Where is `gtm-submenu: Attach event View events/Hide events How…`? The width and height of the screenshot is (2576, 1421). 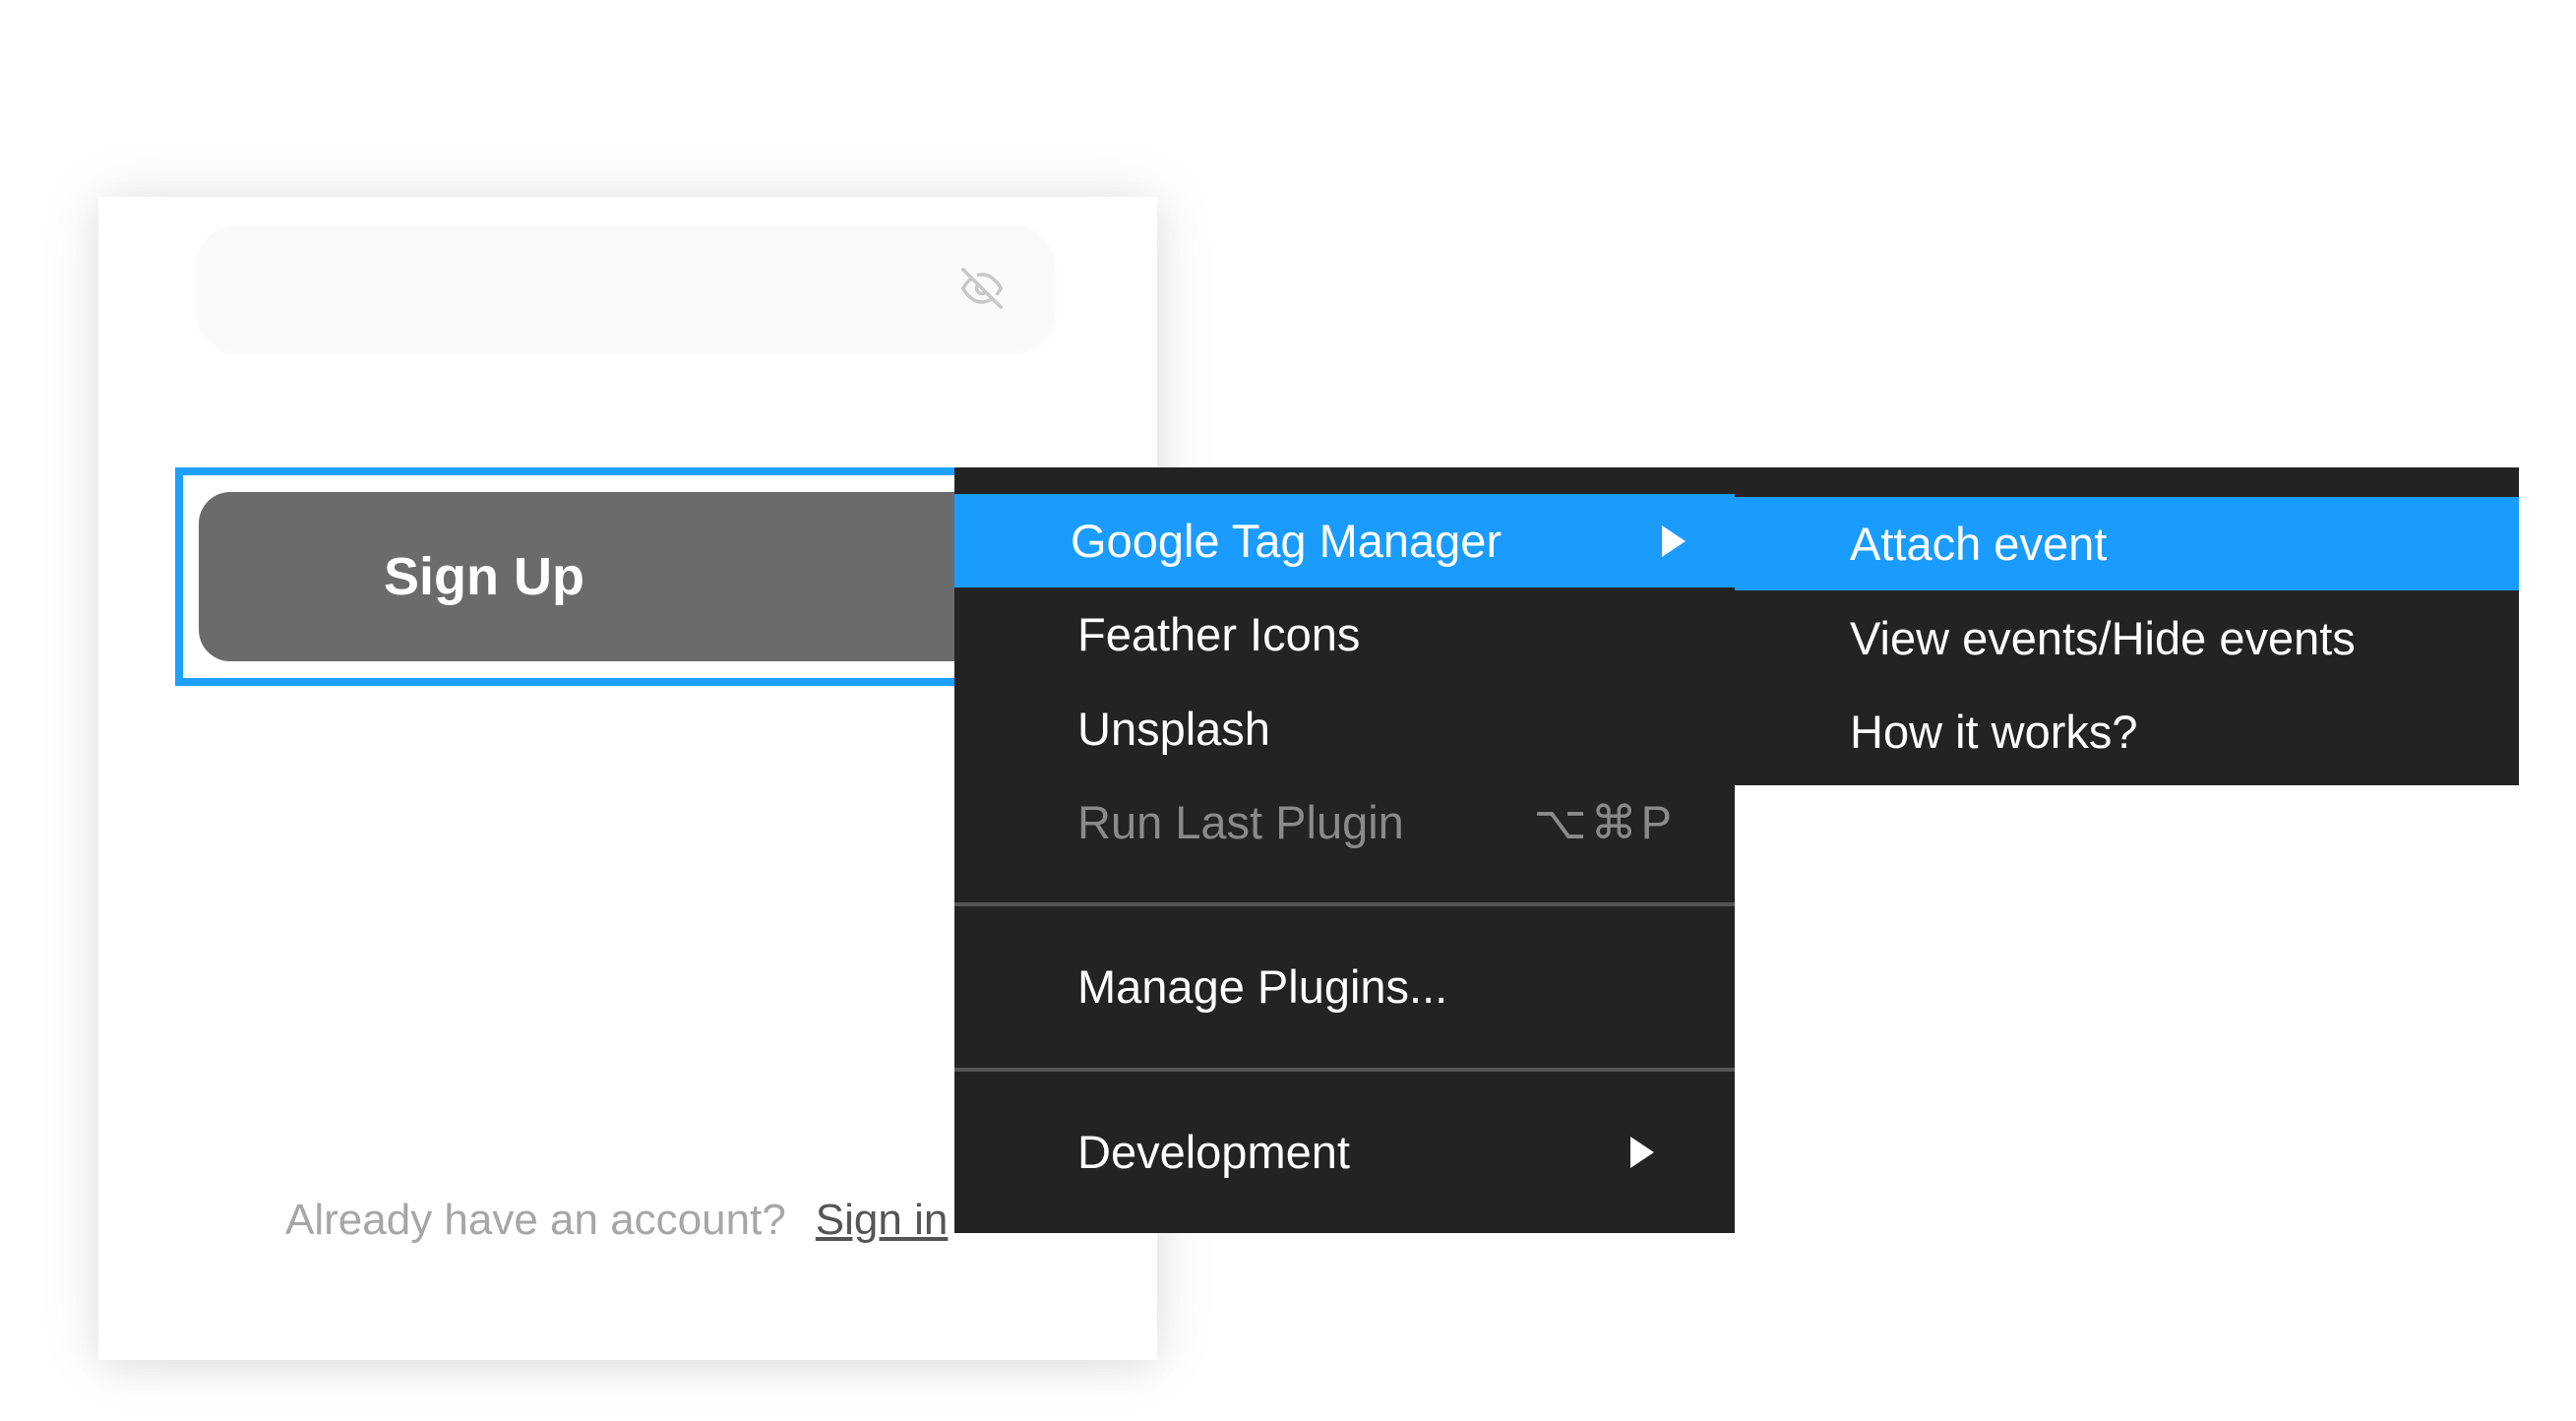 gtm-submenu: Attach event View events/Hide events How… is located at coordinates (2127, 626).